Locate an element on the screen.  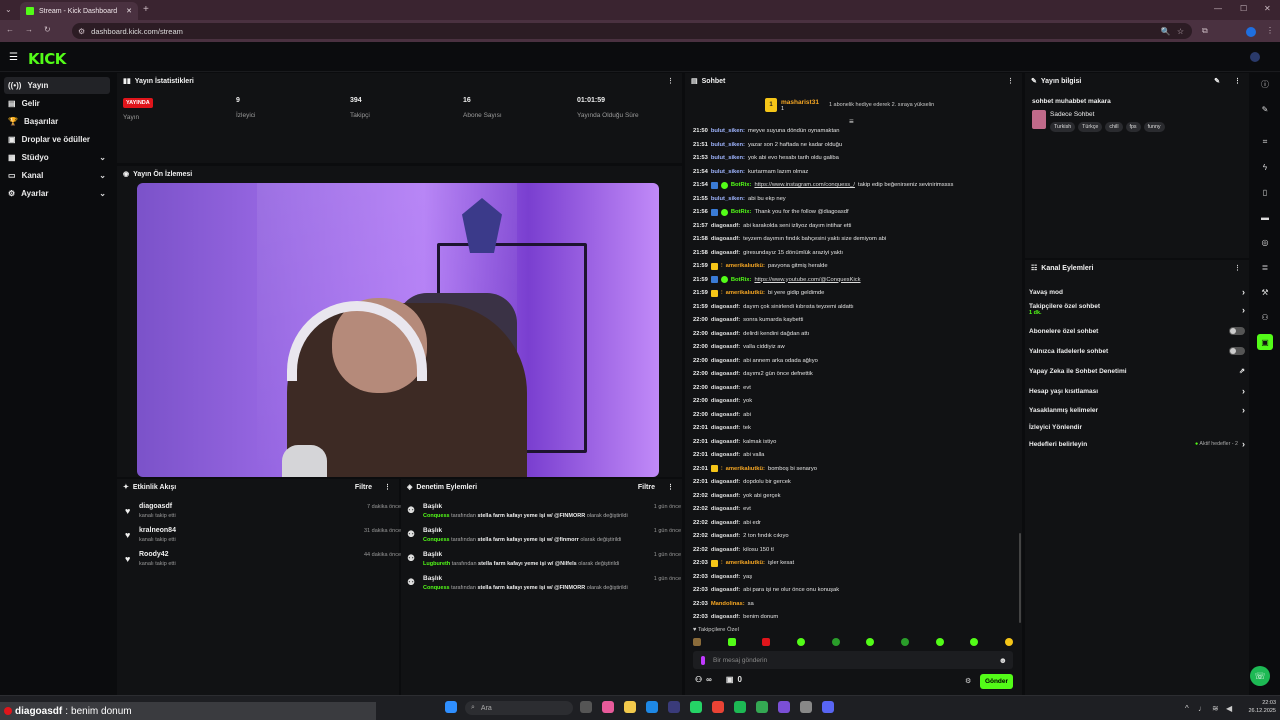
zoom-icon: 🔍 is located at coordinates (1166, 31).